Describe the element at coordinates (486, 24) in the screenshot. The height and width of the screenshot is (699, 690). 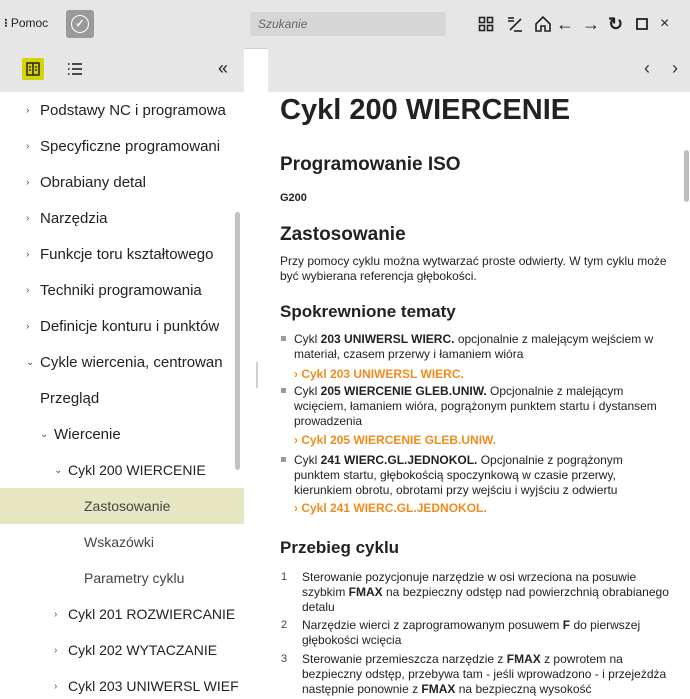
I see `grid-view-icon` at that location.